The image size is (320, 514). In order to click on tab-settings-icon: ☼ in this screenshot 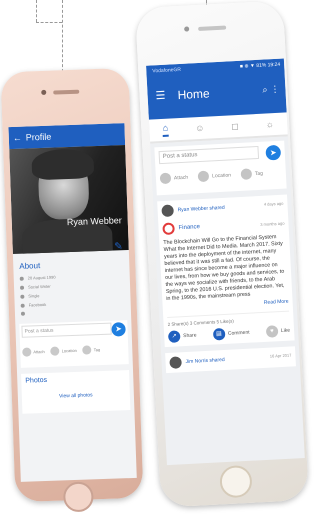, I will do `click(269, 124)`.